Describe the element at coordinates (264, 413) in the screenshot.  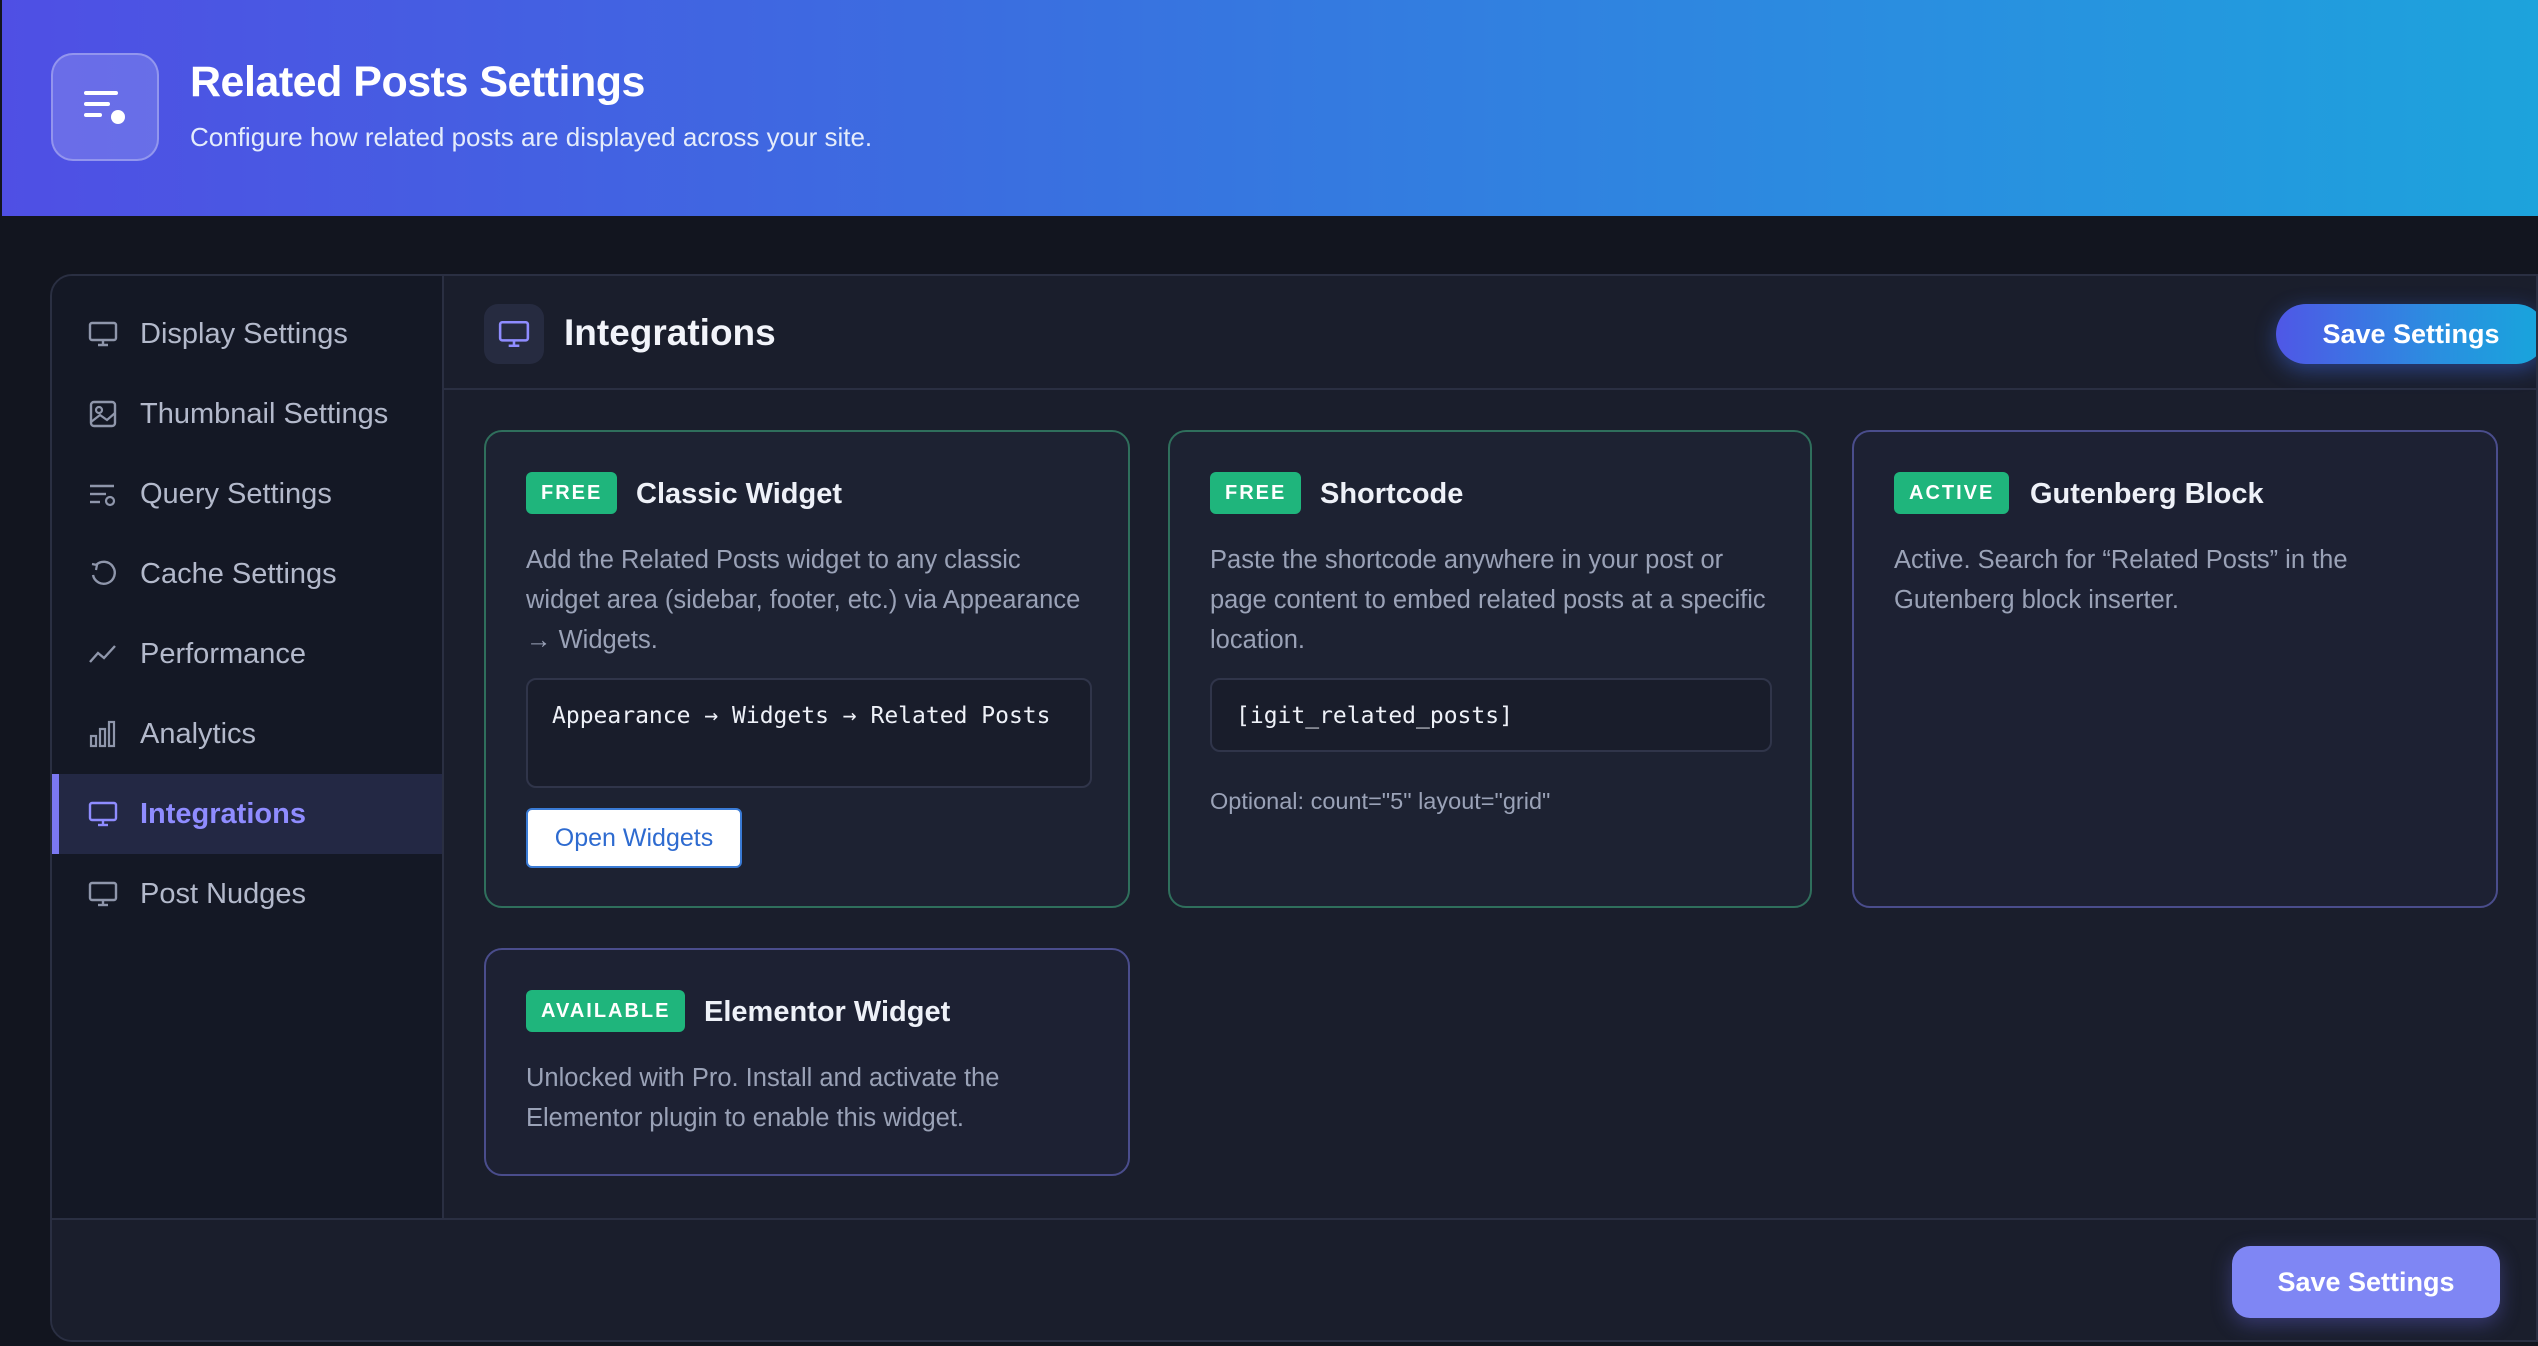
I see `sidebar-item-label: Thumbnail Settings` at that location.